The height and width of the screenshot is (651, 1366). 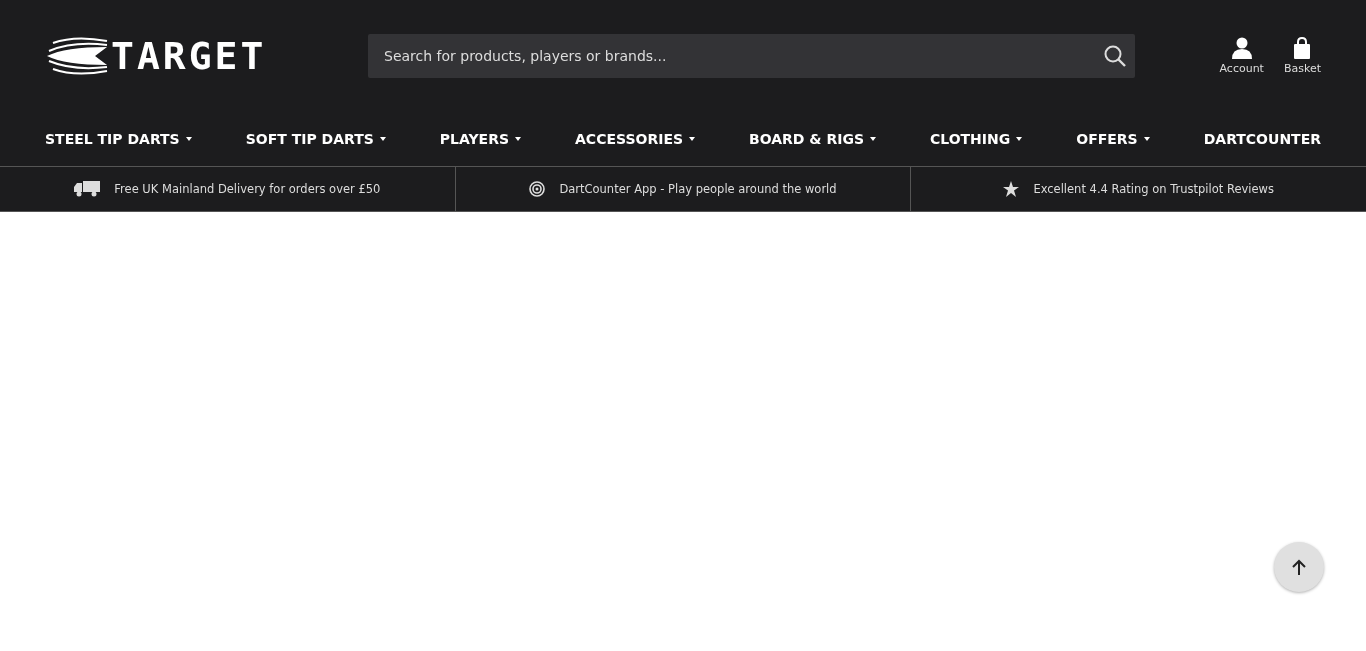 What do you see at coordinates (1302, 48) in the screenshot?
I see `shopping-bag-icon` at bounding box center [1302, 48].